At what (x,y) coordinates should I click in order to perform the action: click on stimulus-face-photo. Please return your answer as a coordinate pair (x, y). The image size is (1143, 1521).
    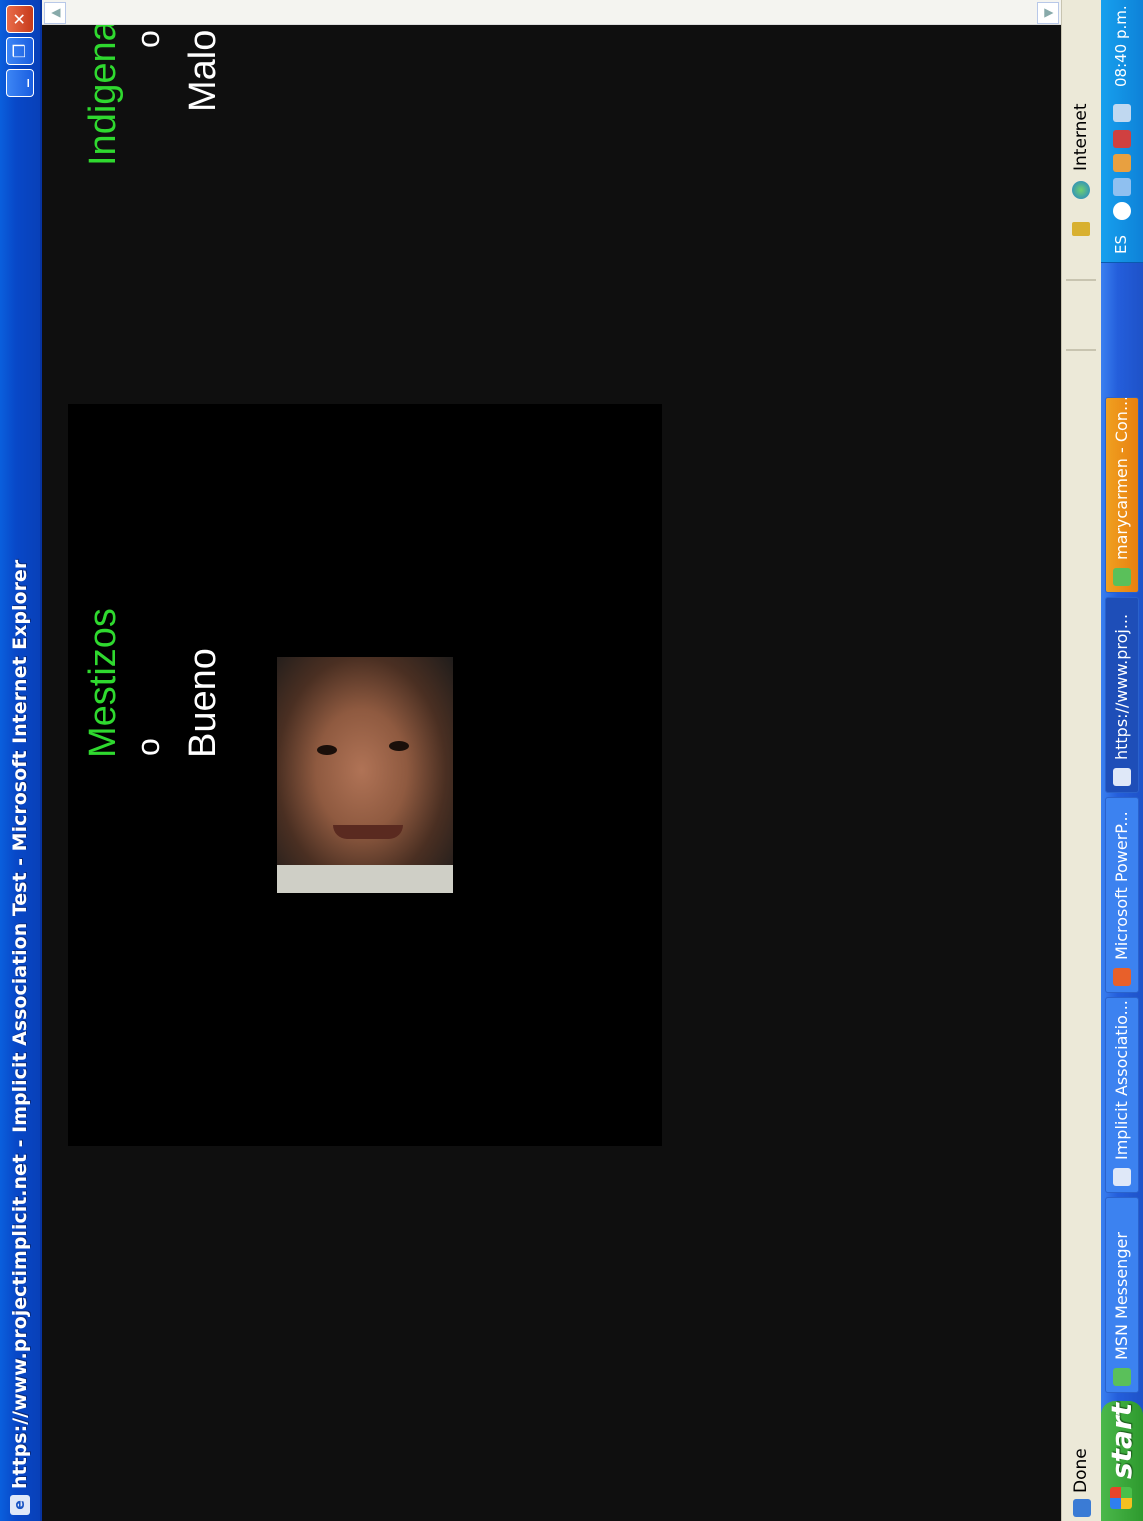
    Looking at the image, I should click on (365, 775).